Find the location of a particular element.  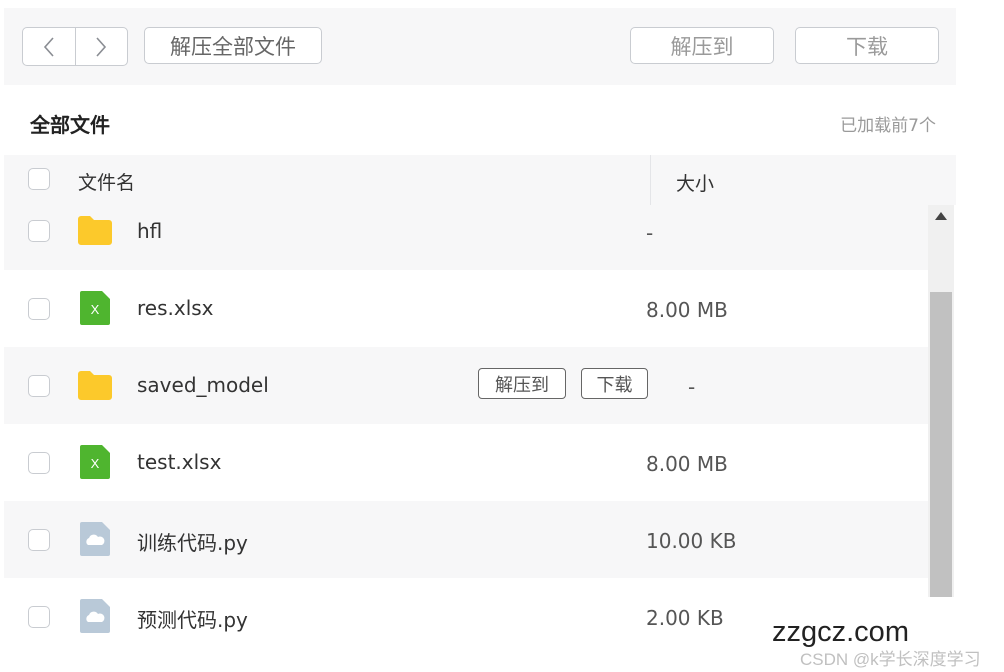

download-button: 下载 is located at coordinates (867, 45).